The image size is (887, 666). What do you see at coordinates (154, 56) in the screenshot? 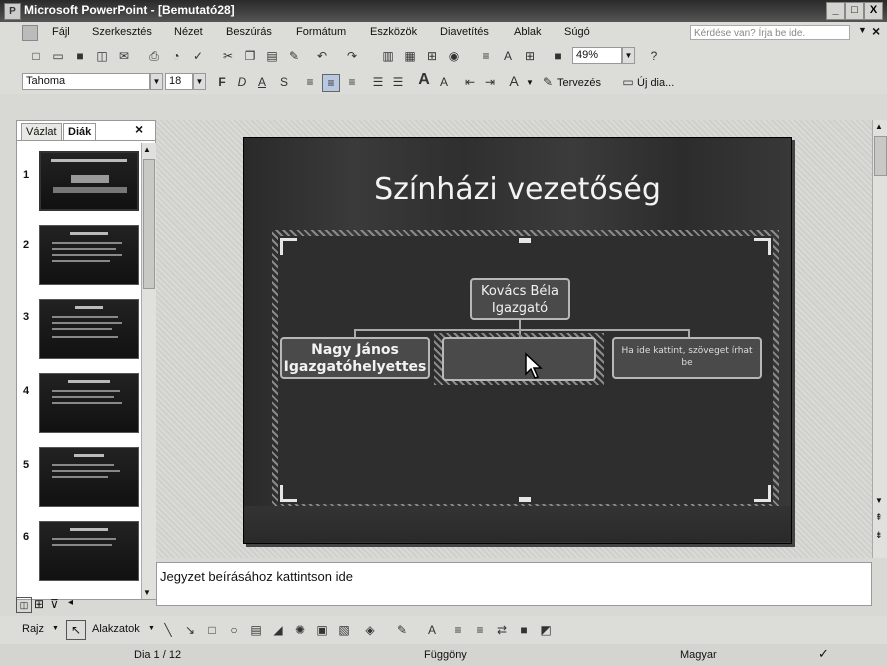
I see `print-icon: ⎙` at bounding box center [154, 56].